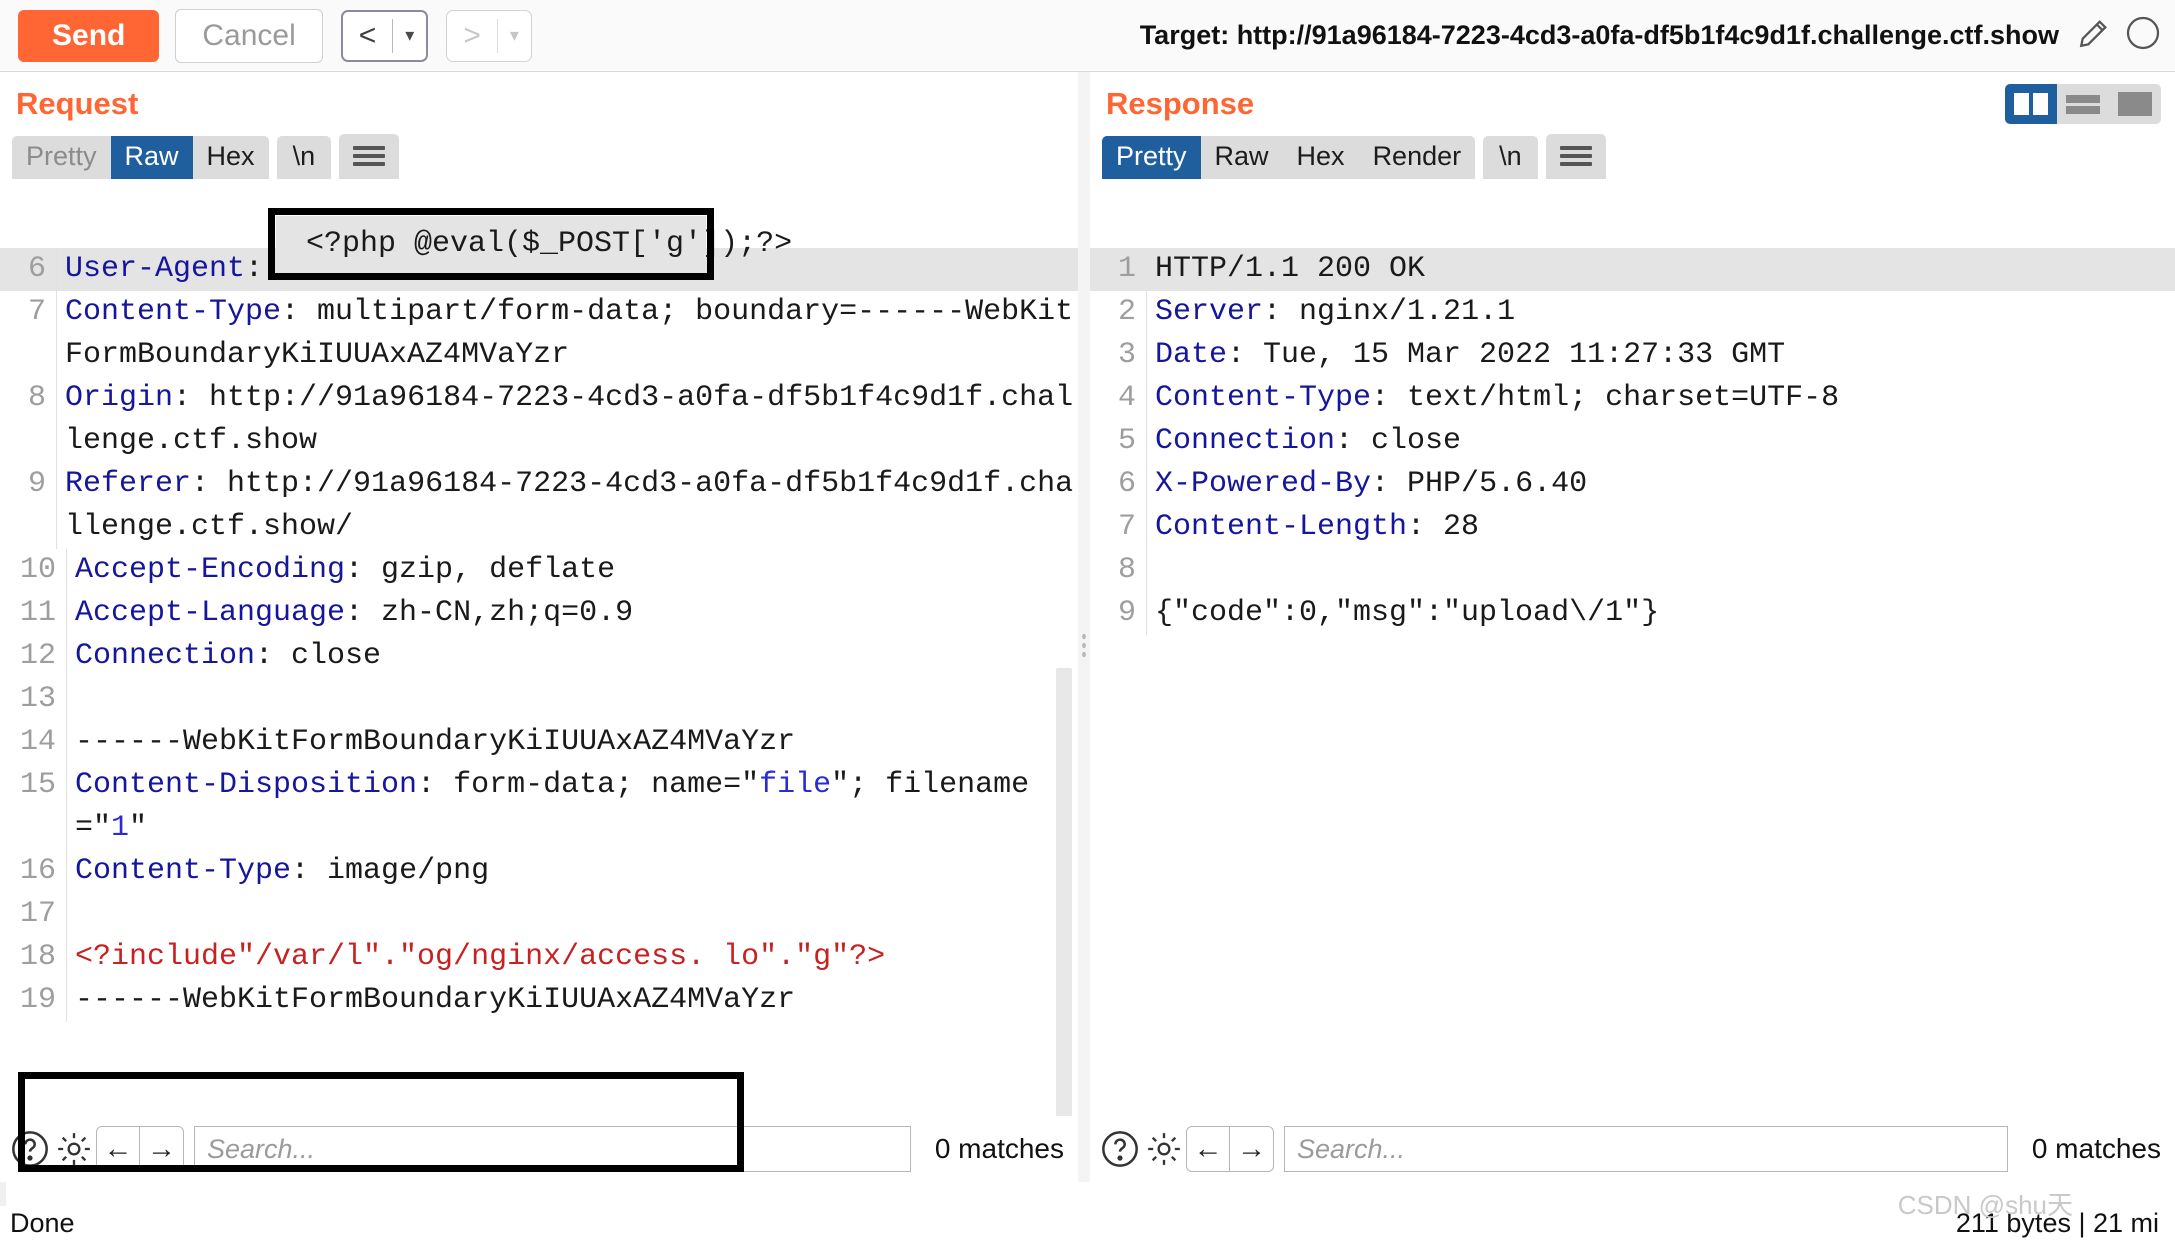 The height and width of the screenshot is (1252, 2175). I want to click on code-line: 4 Content-Type: text/html; charset=UTF-8, so click(1632, 398).